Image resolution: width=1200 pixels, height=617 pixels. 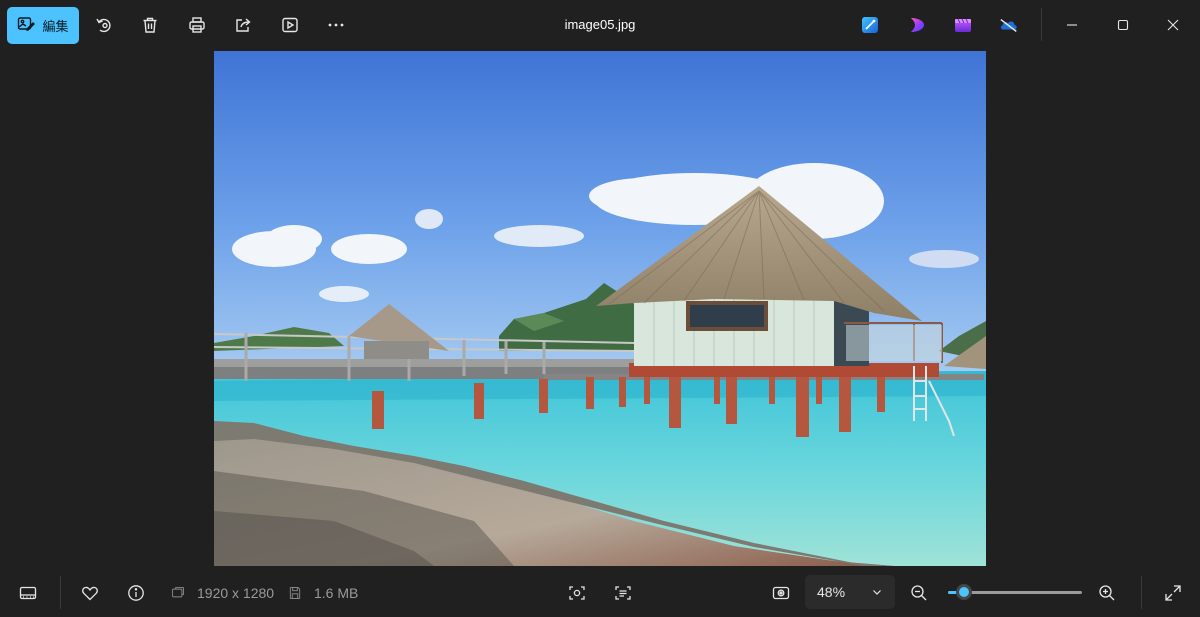 I want to click on image-dimensions: 1920 x 1280, so click(x=236, y=593).